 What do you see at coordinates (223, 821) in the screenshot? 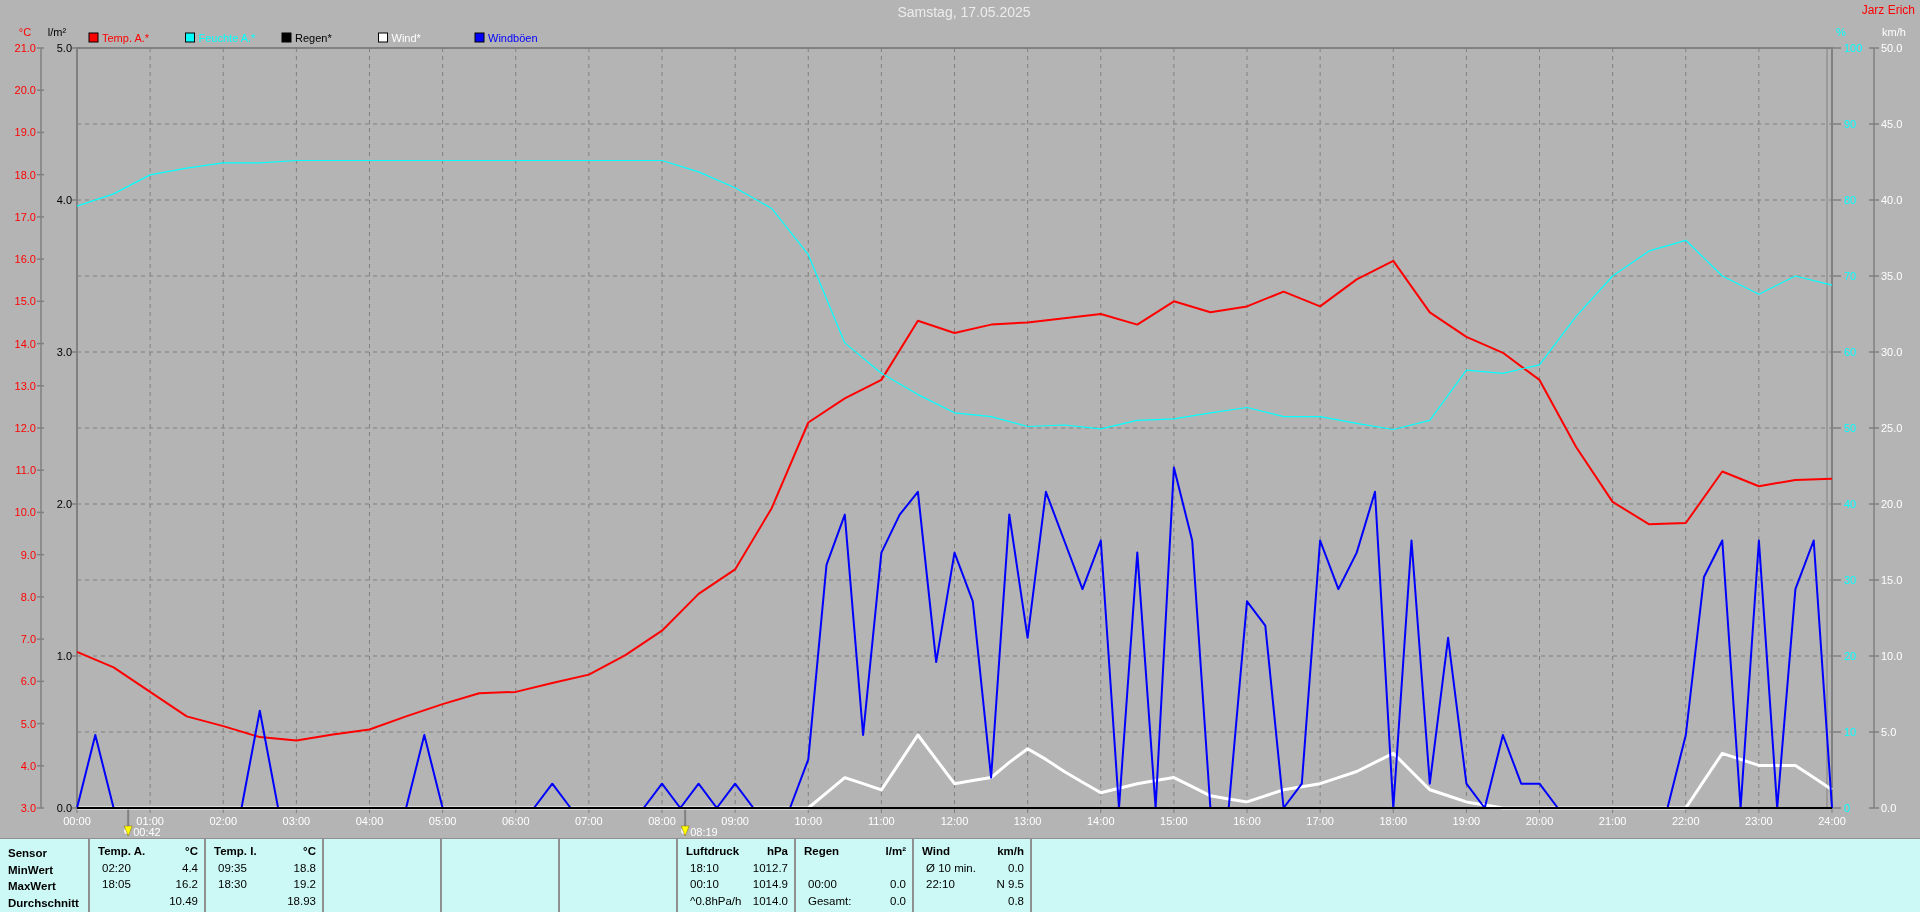
I see `axis-tick-label: 02:00` at bounding box center [223, 821].